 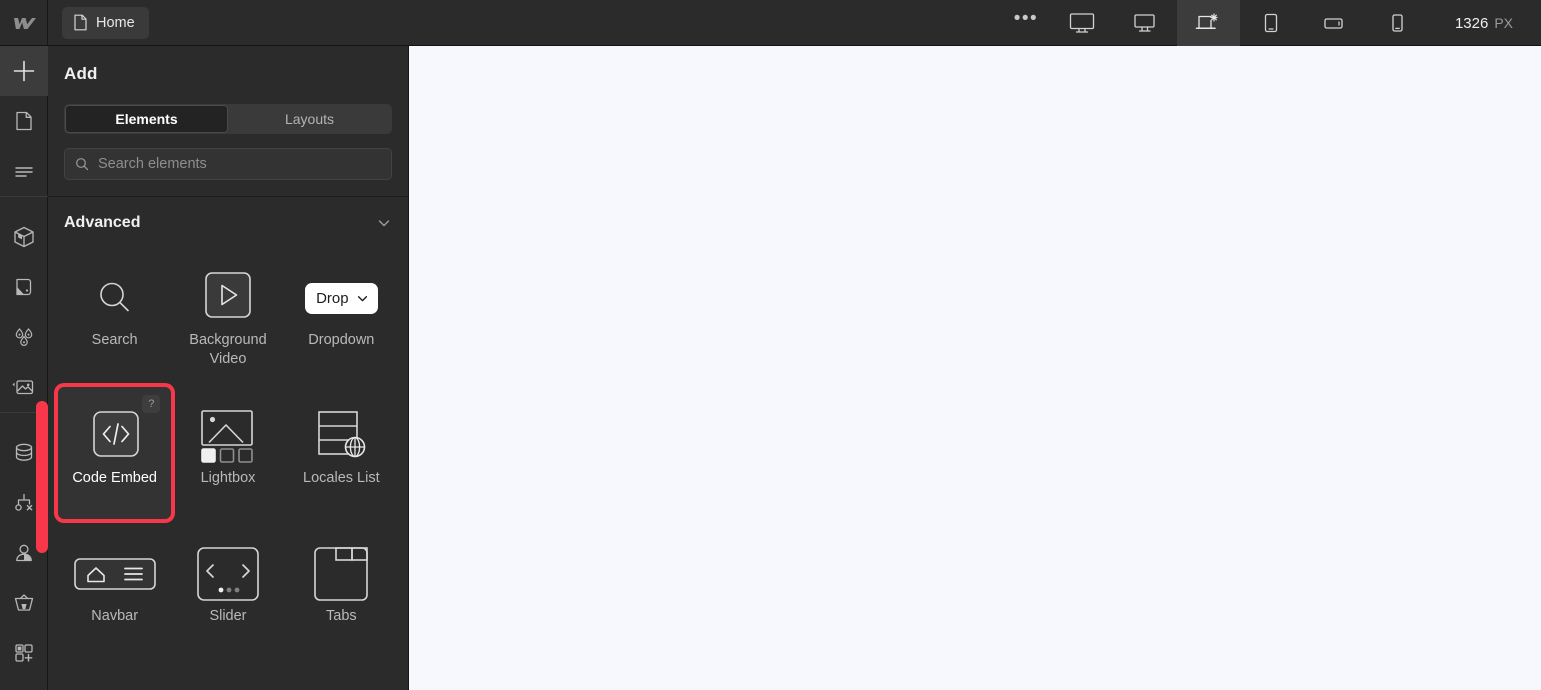 I want to click on monitor-icon, so click(x=1082, y=22).